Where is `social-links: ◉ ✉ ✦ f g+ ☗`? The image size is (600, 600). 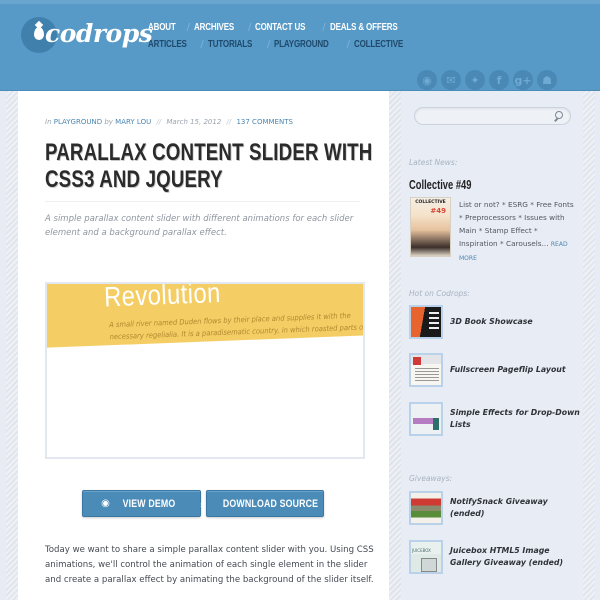
social-links: ◉ ✉ ✦ f g+ ☗ is located at coordinates (487, 80).